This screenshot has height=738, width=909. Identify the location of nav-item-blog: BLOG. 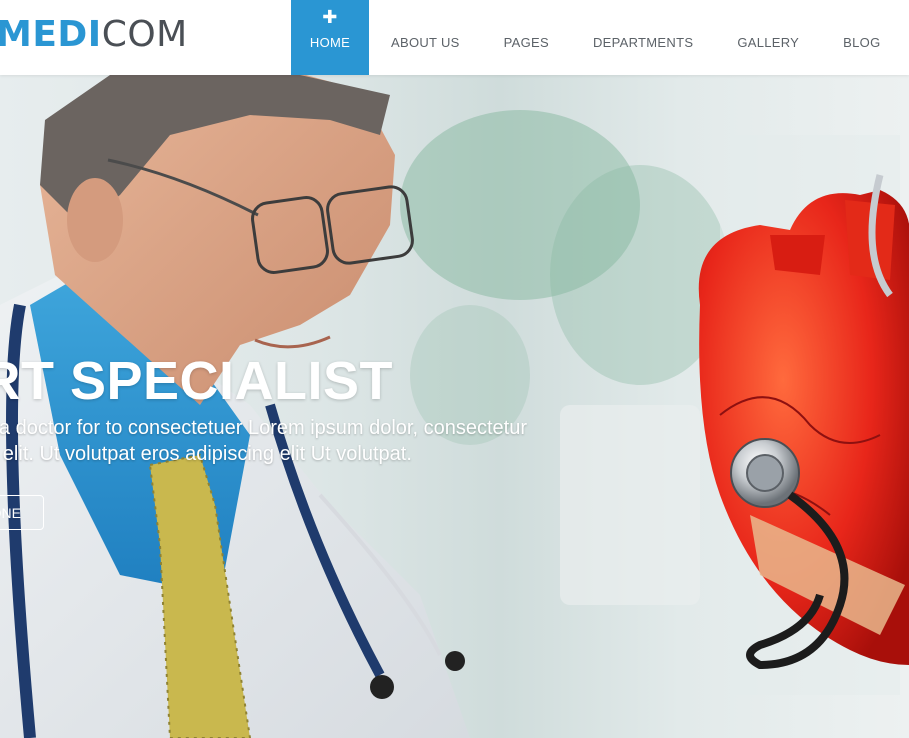
(861, 37).